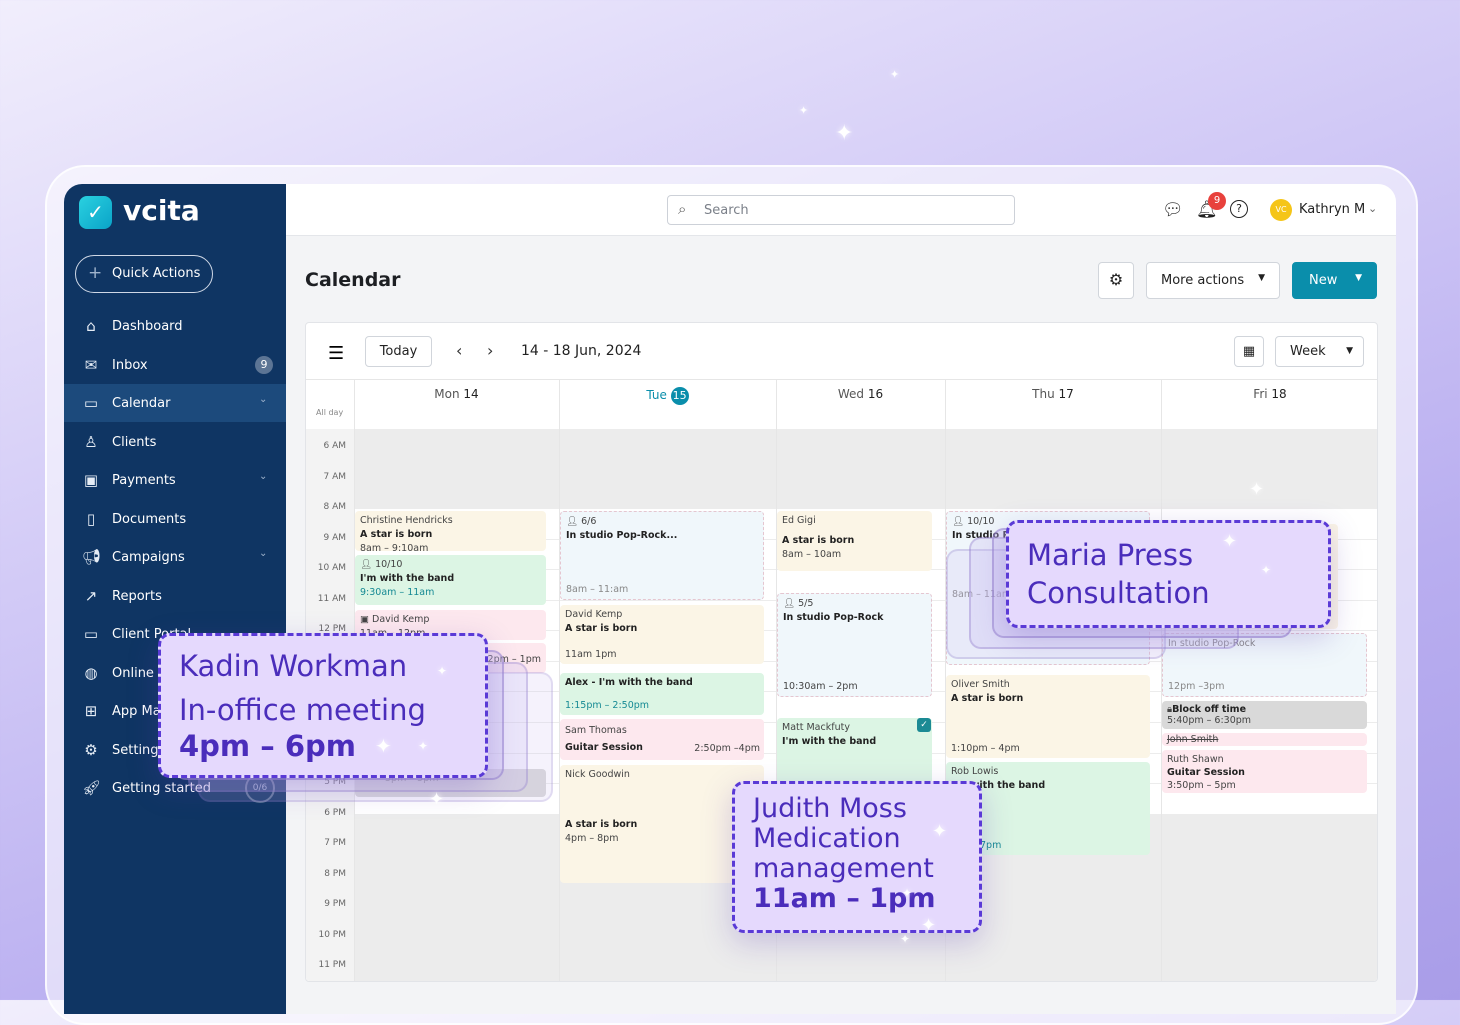 The width and height of the screenshot is (1460, 1025). Describe the element at coordinates (1209, 709) in the screenshot. I see `event-title: Block off time` at that location.